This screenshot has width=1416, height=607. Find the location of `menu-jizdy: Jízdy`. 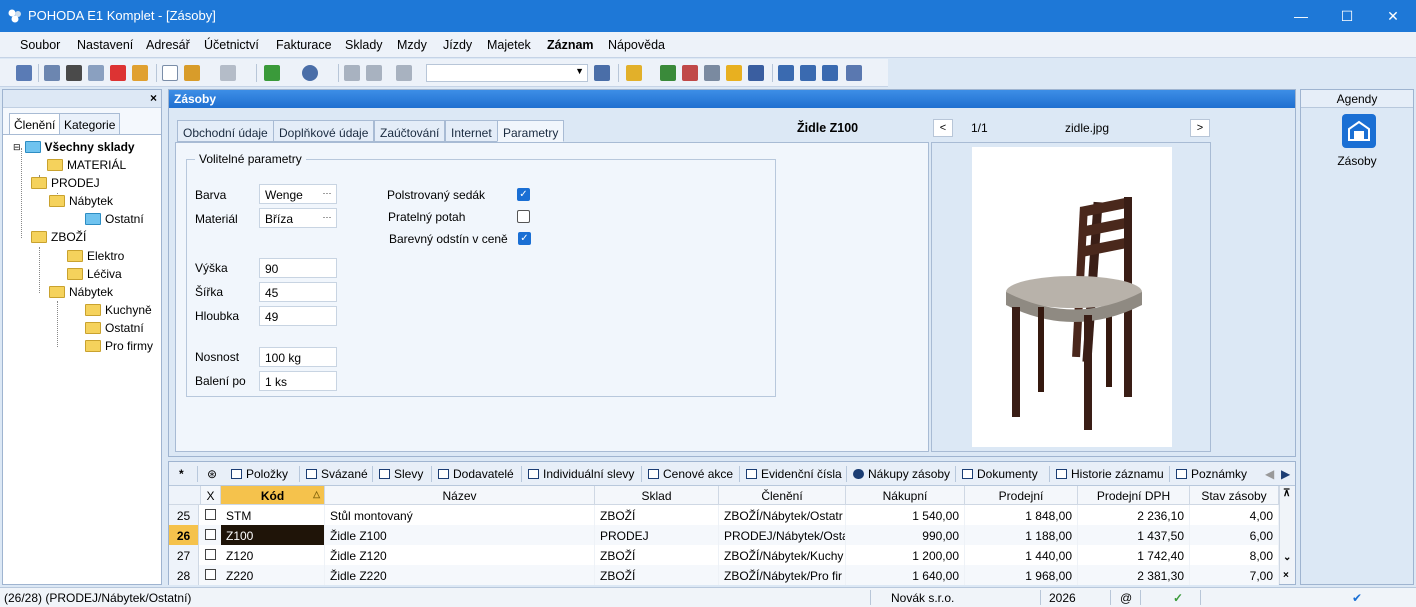

menu-jizdy: Jízdy is located at coordinates (457, 45).